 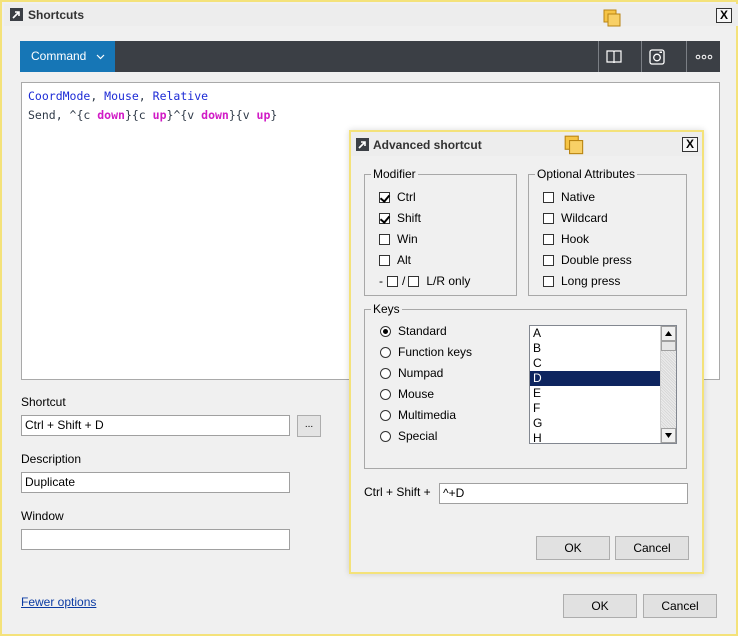 I want to click on chevron-down-icon, so click(x=100, y=57).